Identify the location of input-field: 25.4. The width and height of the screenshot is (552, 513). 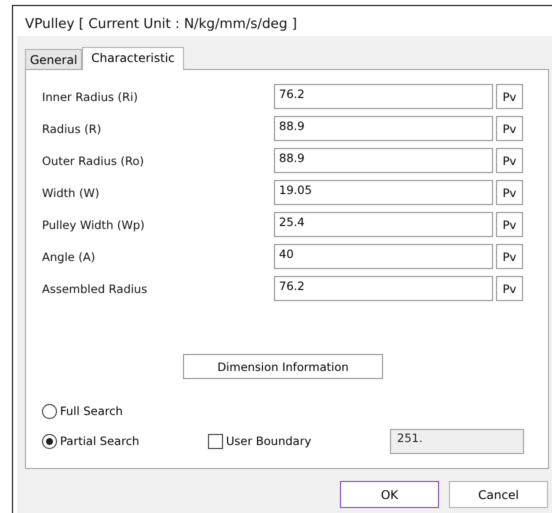
(383, 224).